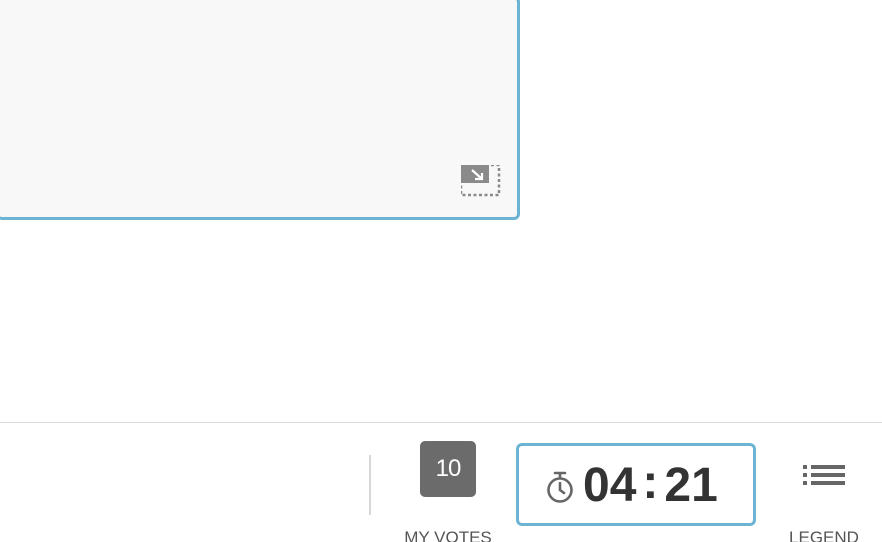 The height and width of the screenshot is (542, 882). Describe the element at coordinates (448, 535) in the screenshot. I see `votes-label: MY VOTES` at that location.